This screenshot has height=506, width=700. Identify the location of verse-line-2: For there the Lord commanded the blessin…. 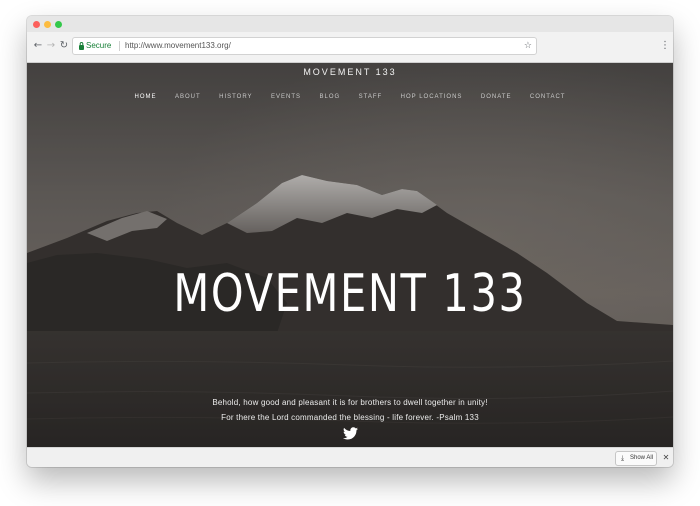
(350, 417).